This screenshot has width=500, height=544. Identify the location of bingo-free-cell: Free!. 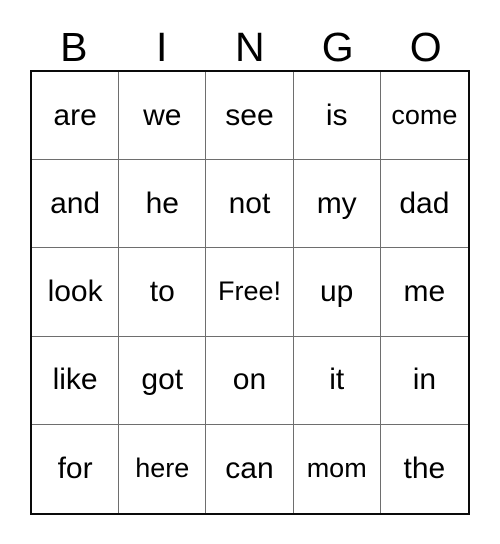
(250, 292).